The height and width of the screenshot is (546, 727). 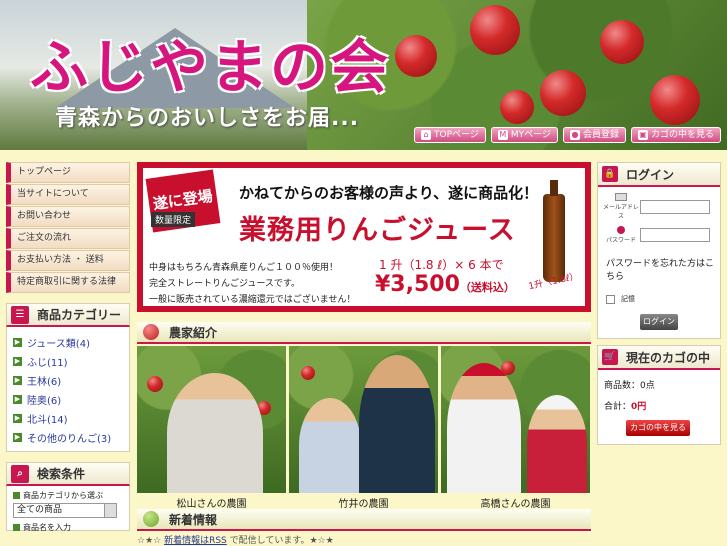 I want to click on farmer-card: 高橋さんの農園, so click(x=515, y=428).